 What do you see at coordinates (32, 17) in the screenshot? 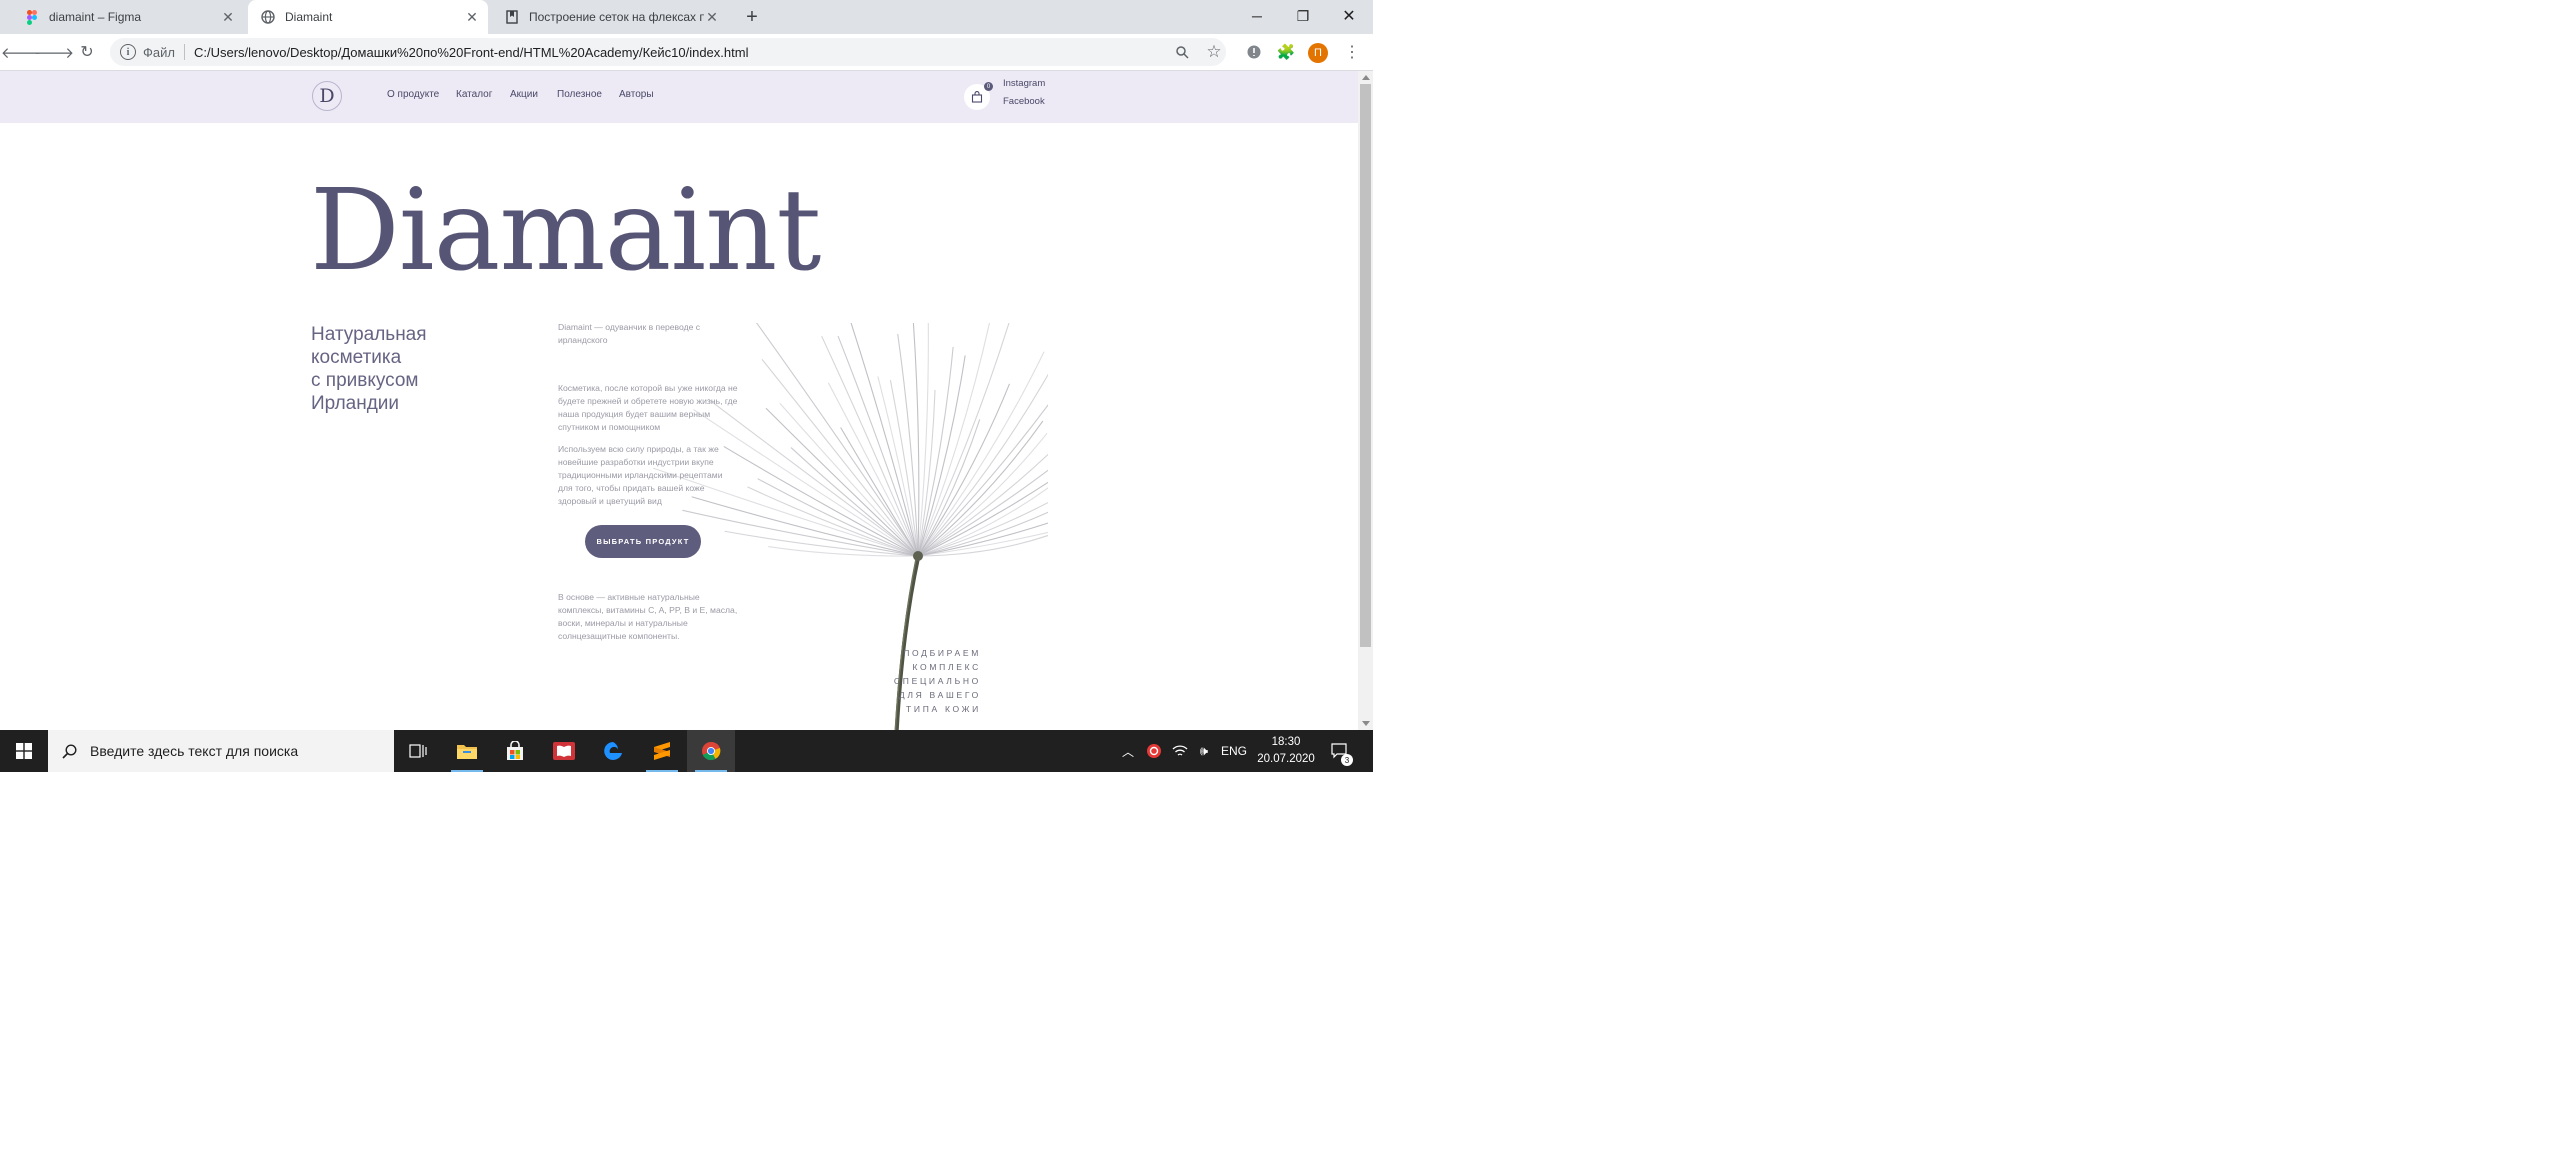
I see `figma-icon` at bounding box center [32, 17].